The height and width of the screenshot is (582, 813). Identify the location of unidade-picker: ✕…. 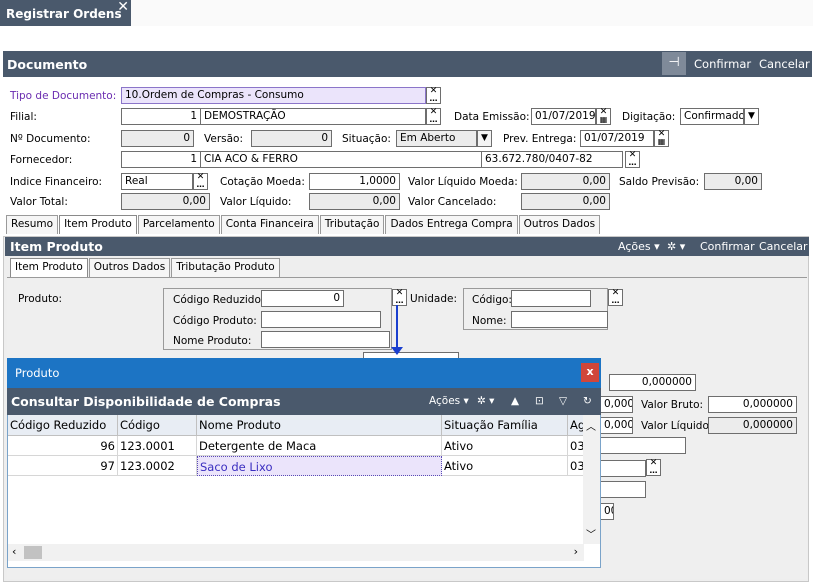
(615, 297).